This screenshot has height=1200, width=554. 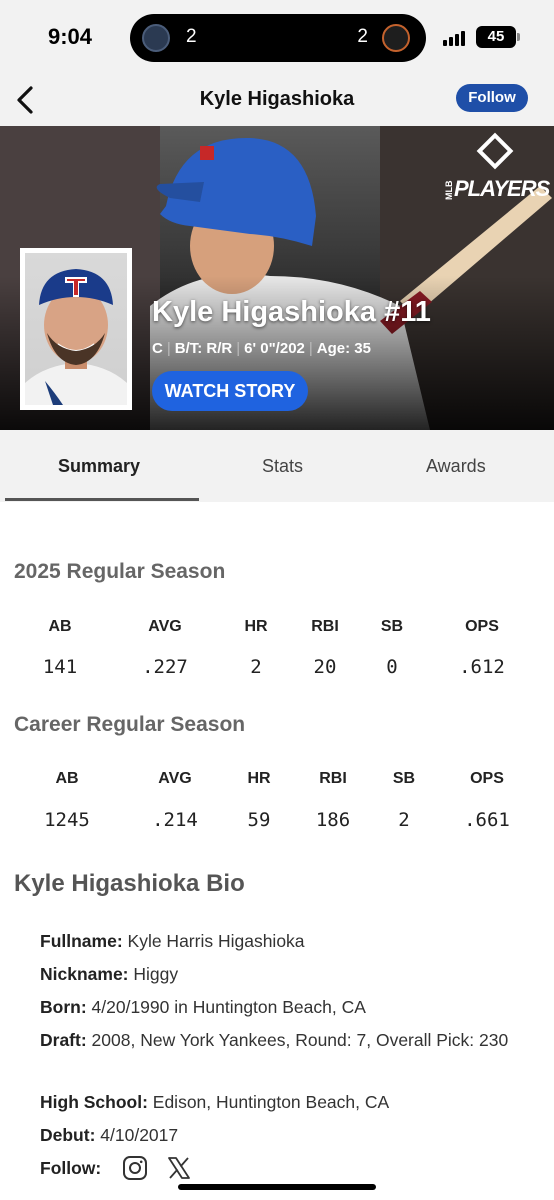 What do you see at coordinates (129, 883) in the screenshot?
I see `bio-title: Kyle Higashioka Bio` at bounding box center [129, 883].